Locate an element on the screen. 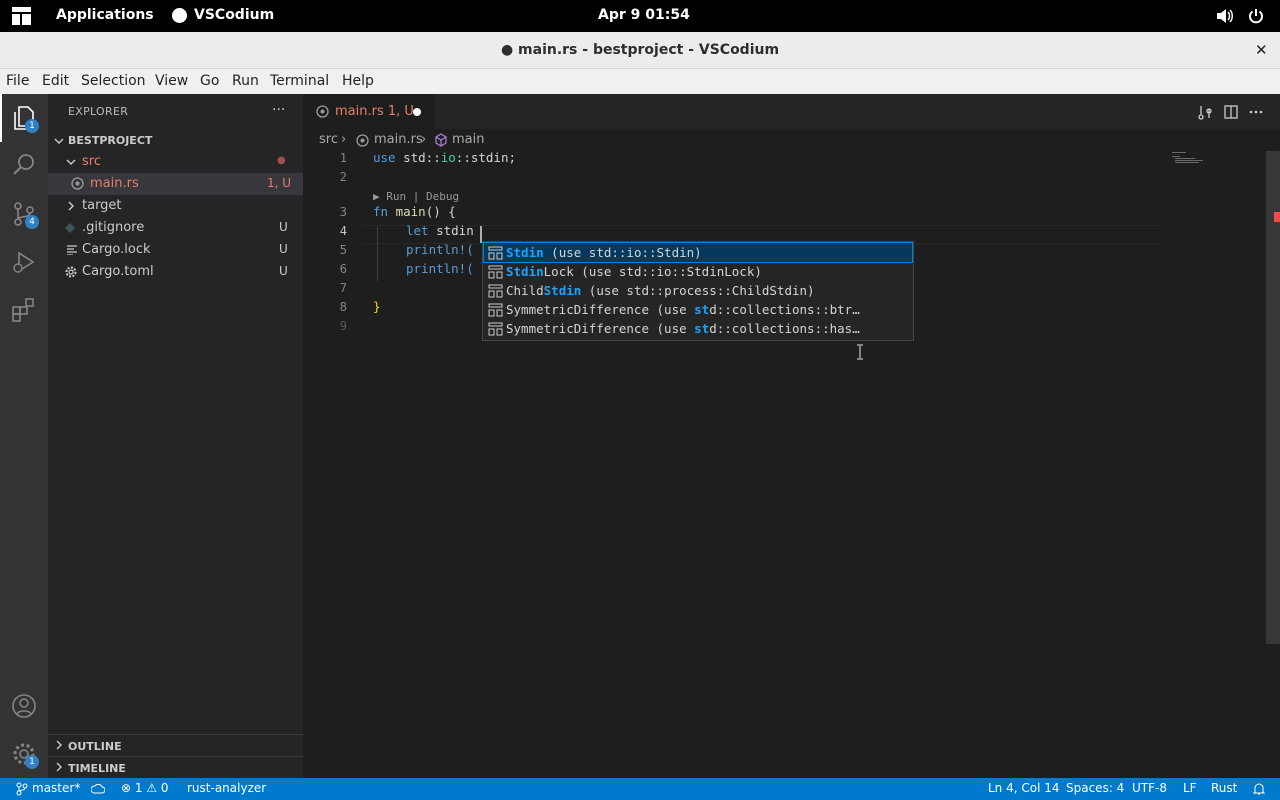 The image size is (1280, 800). vscodium-icon is located at coordinates (179, 15).